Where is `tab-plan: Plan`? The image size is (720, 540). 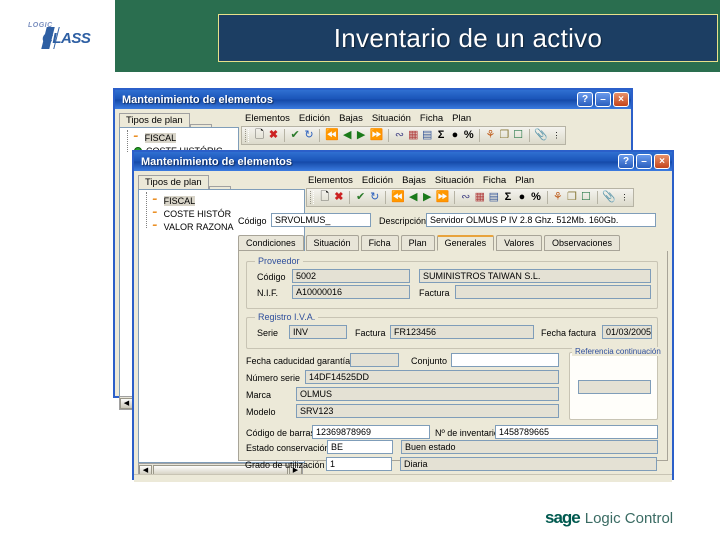 tab-plan: Plan is located at coordinates (417, 243).